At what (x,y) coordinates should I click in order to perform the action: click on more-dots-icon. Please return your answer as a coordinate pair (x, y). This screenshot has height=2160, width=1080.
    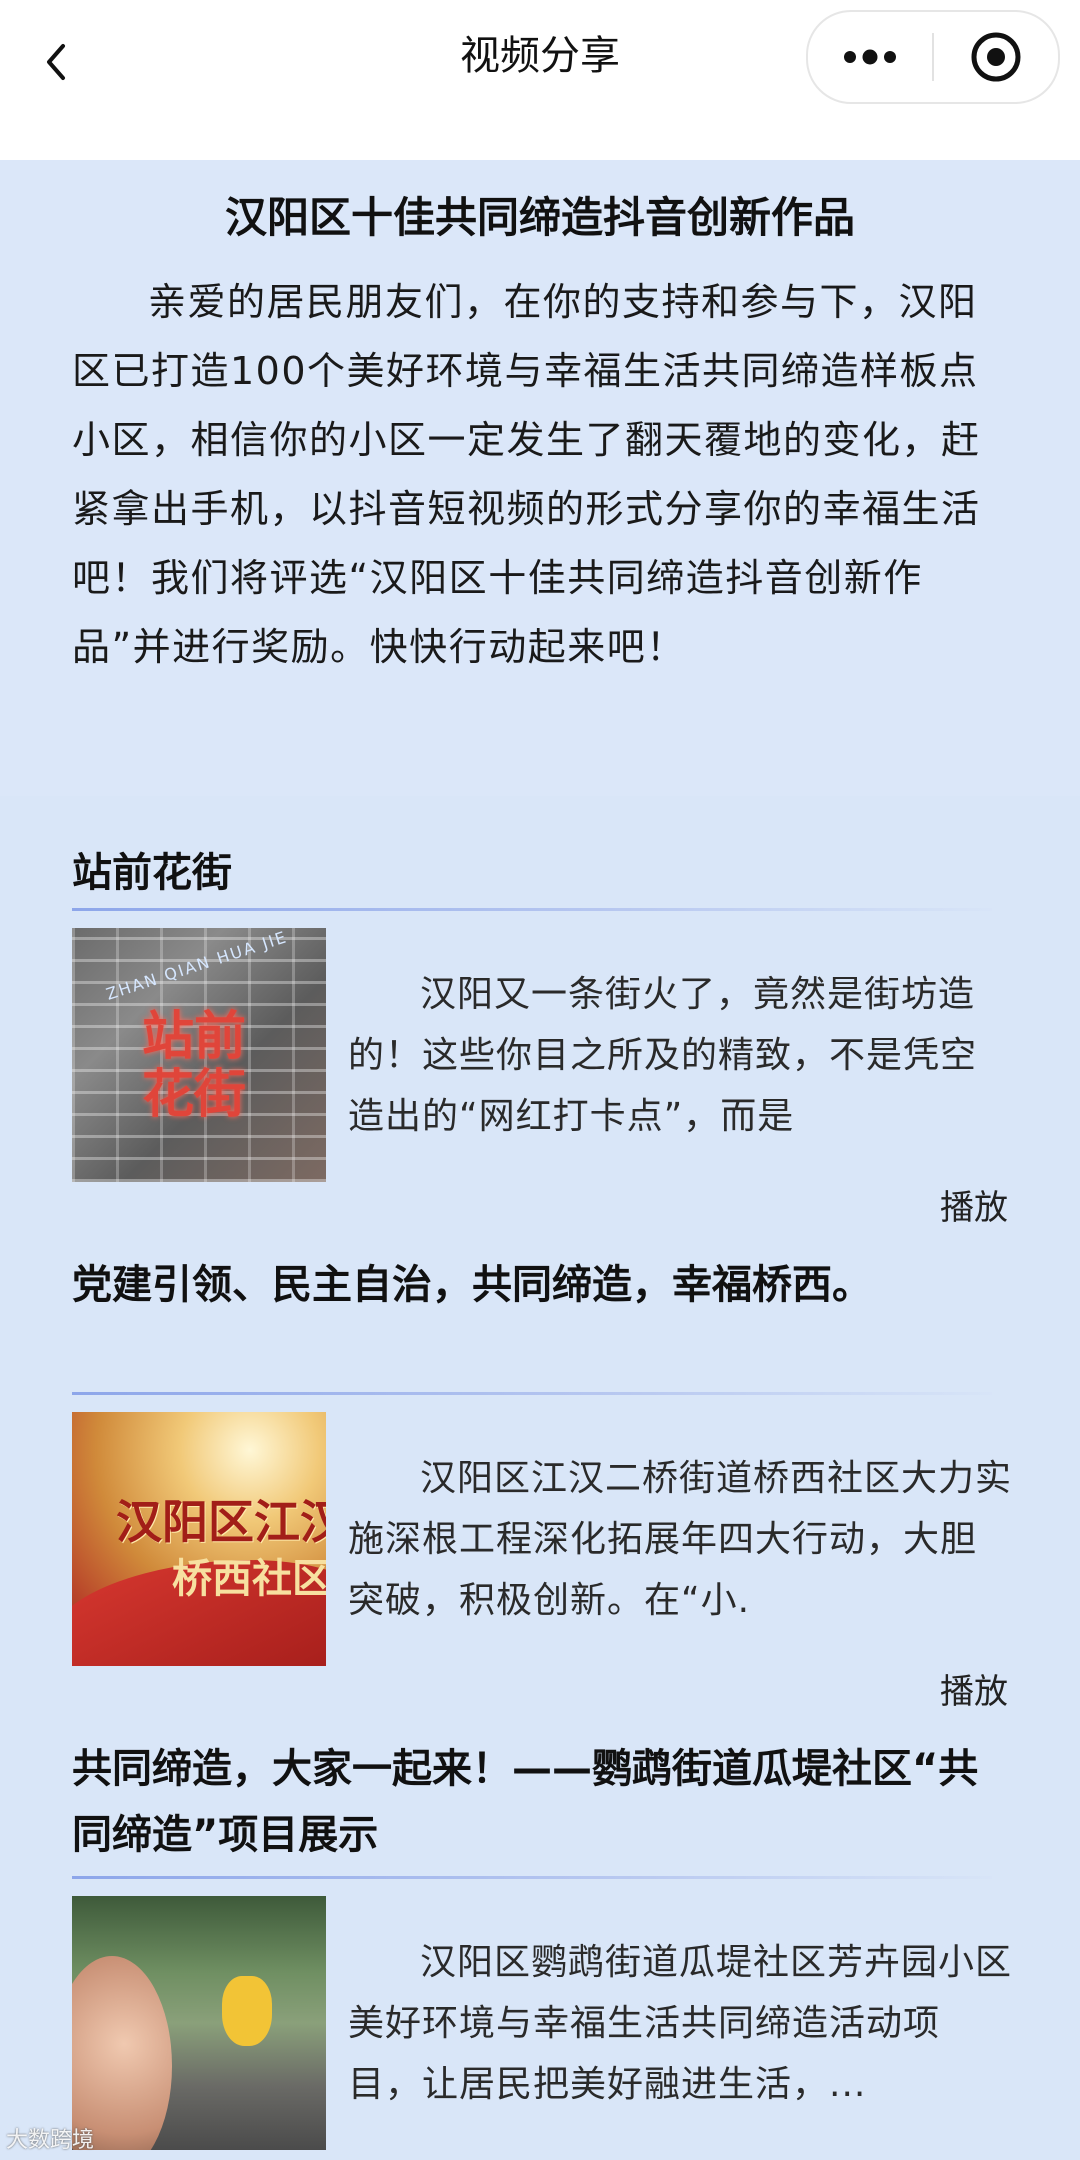
    Looking at the image, I should click on (870, 57).